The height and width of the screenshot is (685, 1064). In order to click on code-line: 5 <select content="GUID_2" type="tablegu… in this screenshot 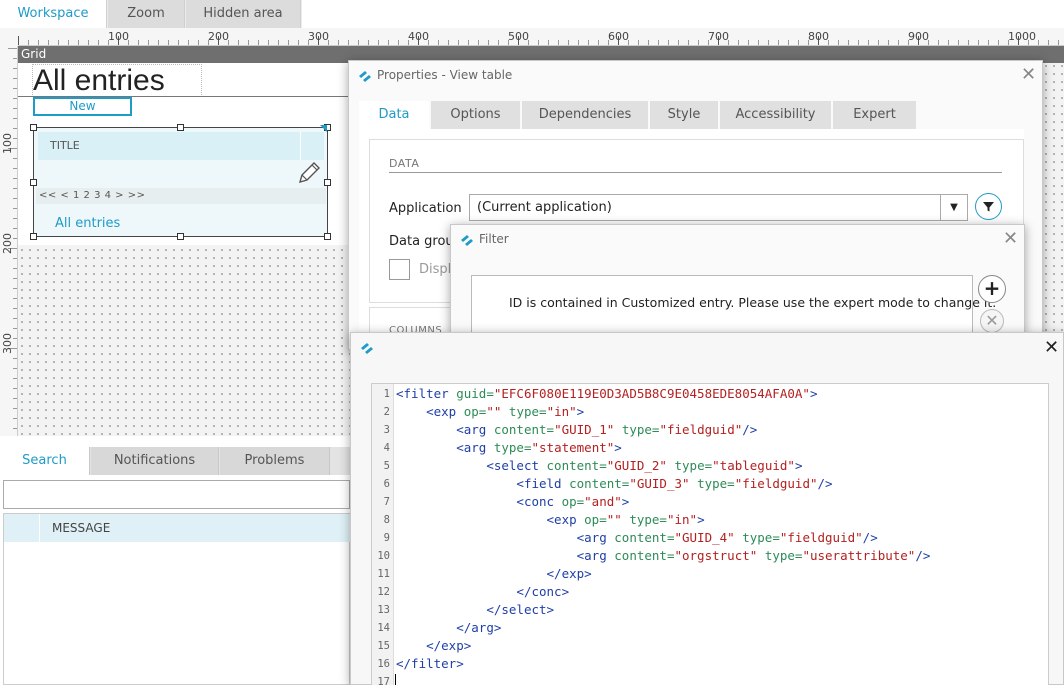, I will do `click(710, 466)`.